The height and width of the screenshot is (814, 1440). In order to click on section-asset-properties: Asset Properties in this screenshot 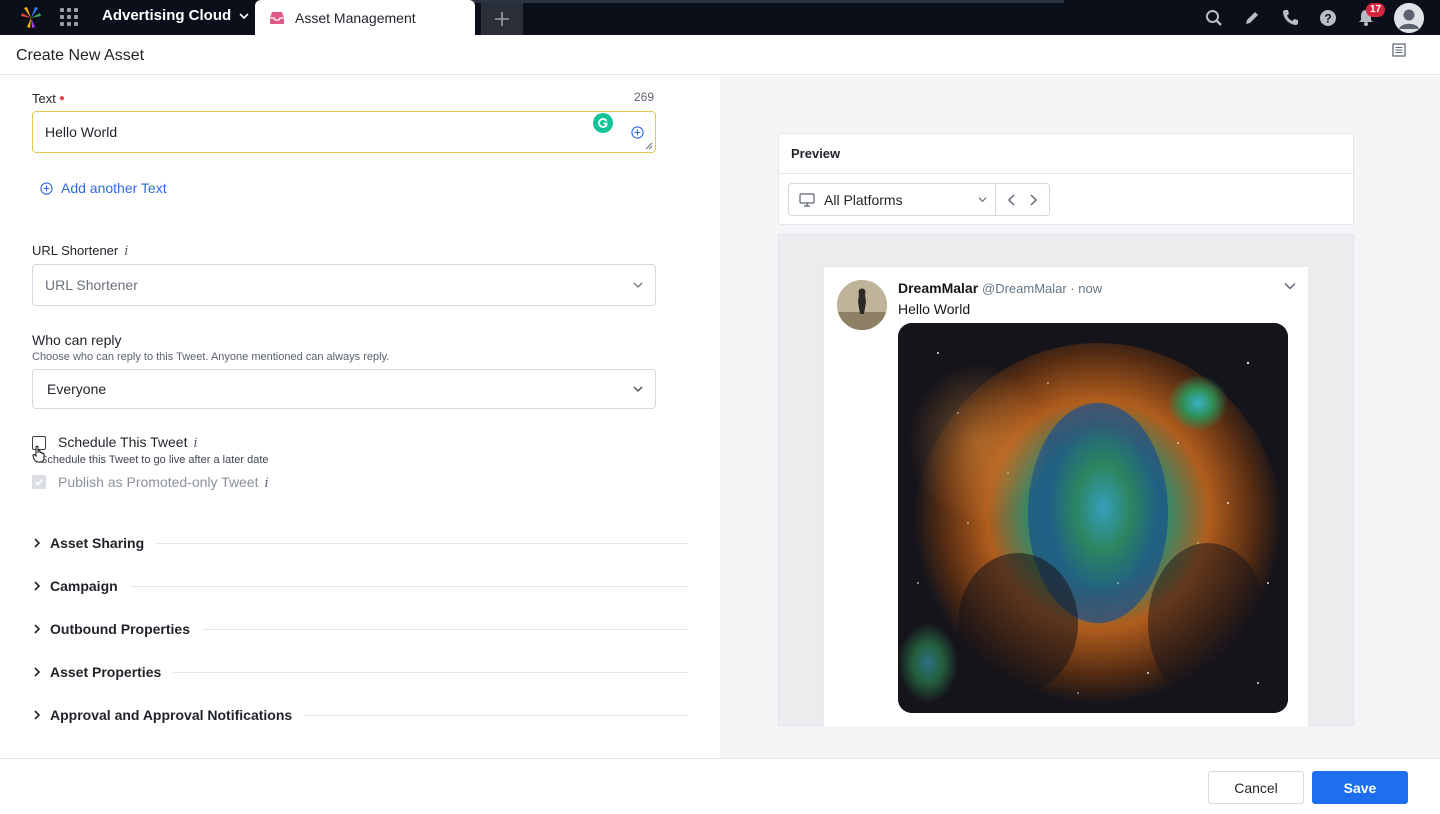, I will do `click(360, 672)`.